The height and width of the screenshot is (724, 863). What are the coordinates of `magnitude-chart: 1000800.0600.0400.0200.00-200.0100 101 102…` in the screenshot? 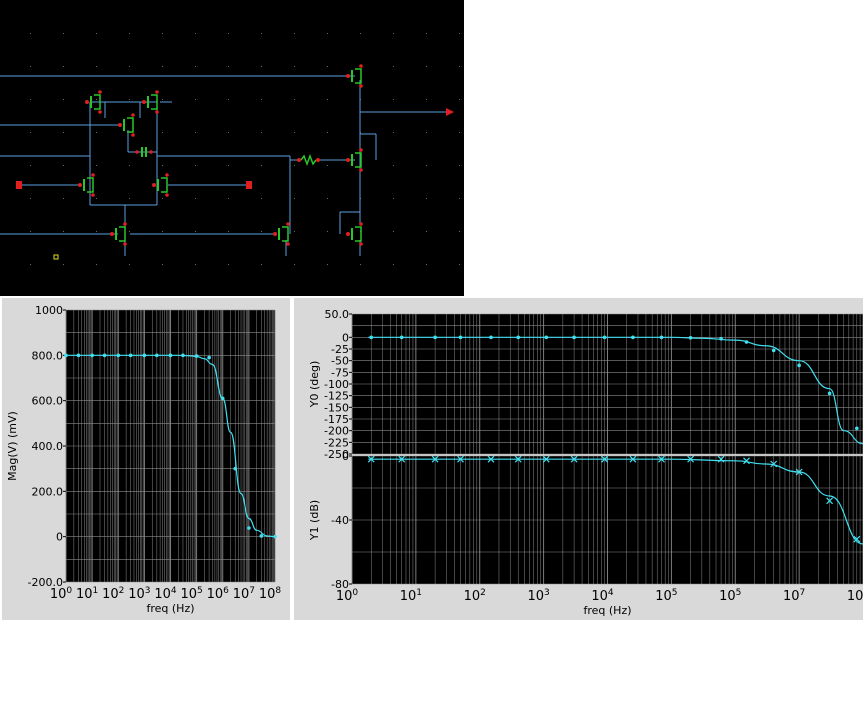 It's located at (146, 459).